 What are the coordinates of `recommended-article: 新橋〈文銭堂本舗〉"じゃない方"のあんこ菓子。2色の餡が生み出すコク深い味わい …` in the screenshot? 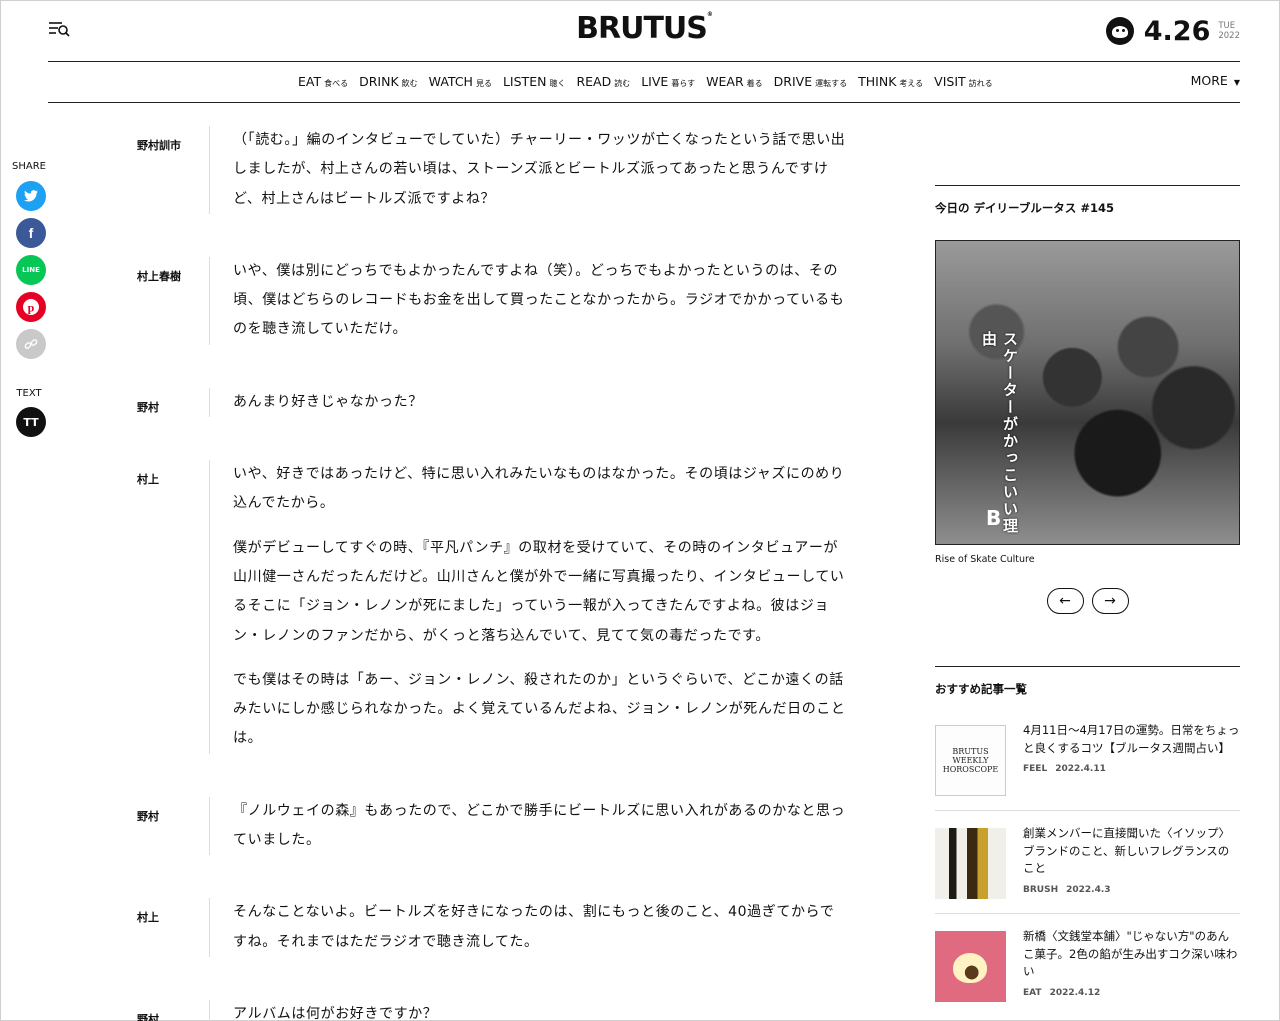 It's located at (1087, 972).